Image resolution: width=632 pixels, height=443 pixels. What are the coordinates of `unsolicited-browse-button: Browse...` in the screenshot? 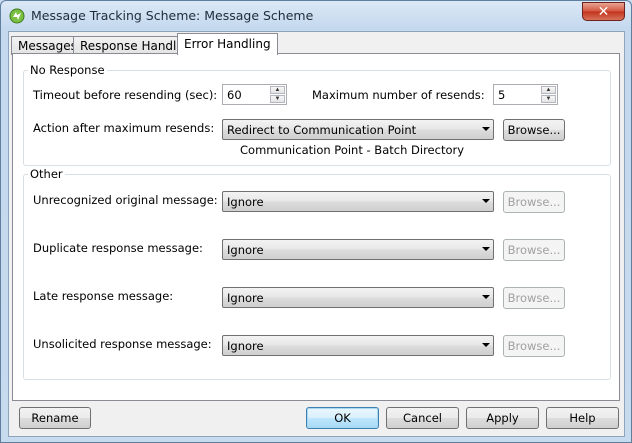 It's located at (534, 346).